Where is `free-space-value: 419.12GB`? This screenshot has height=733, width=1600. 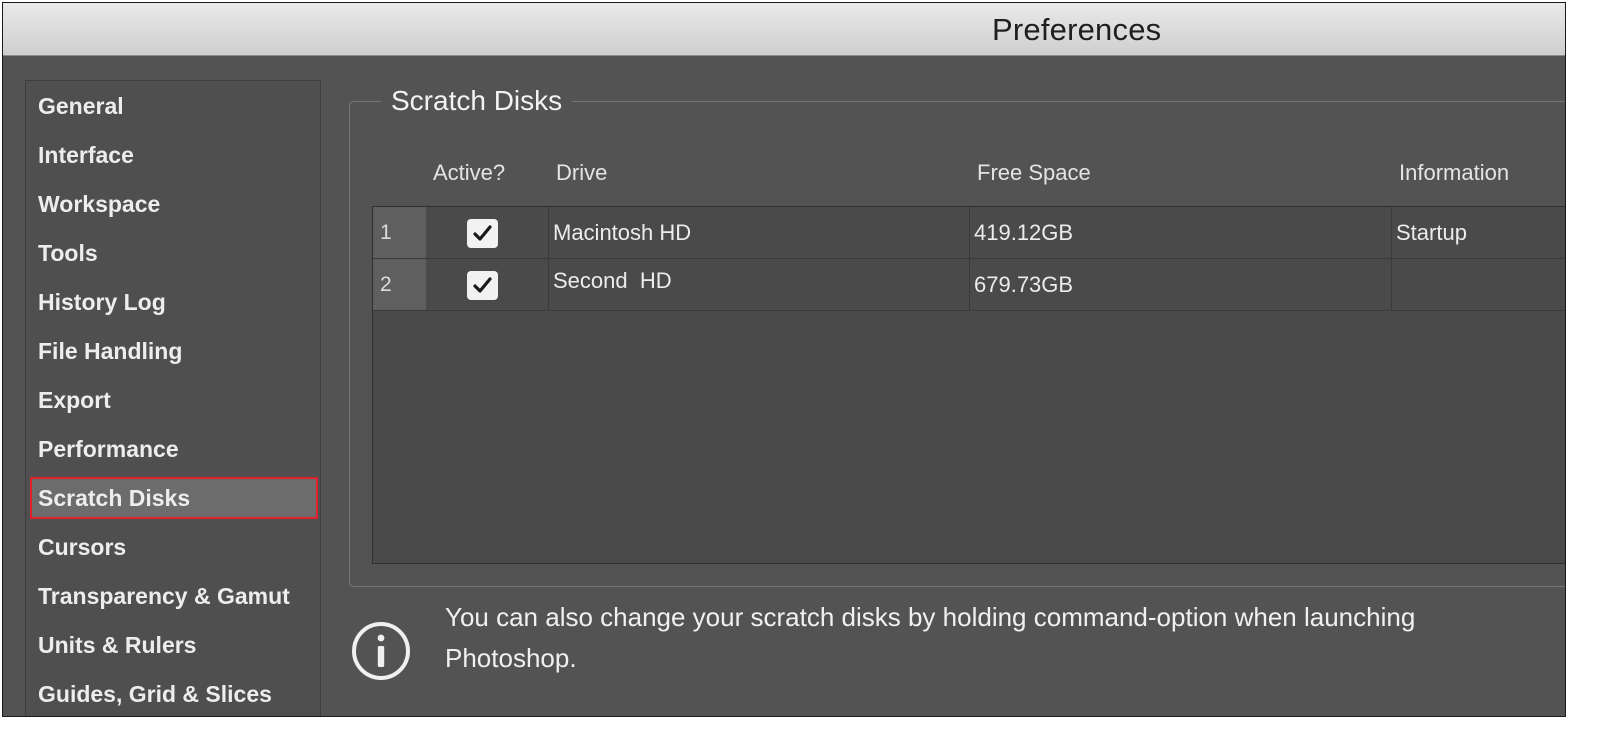
free-space-value: 419.12GB is located at coordinates (1024, 232).